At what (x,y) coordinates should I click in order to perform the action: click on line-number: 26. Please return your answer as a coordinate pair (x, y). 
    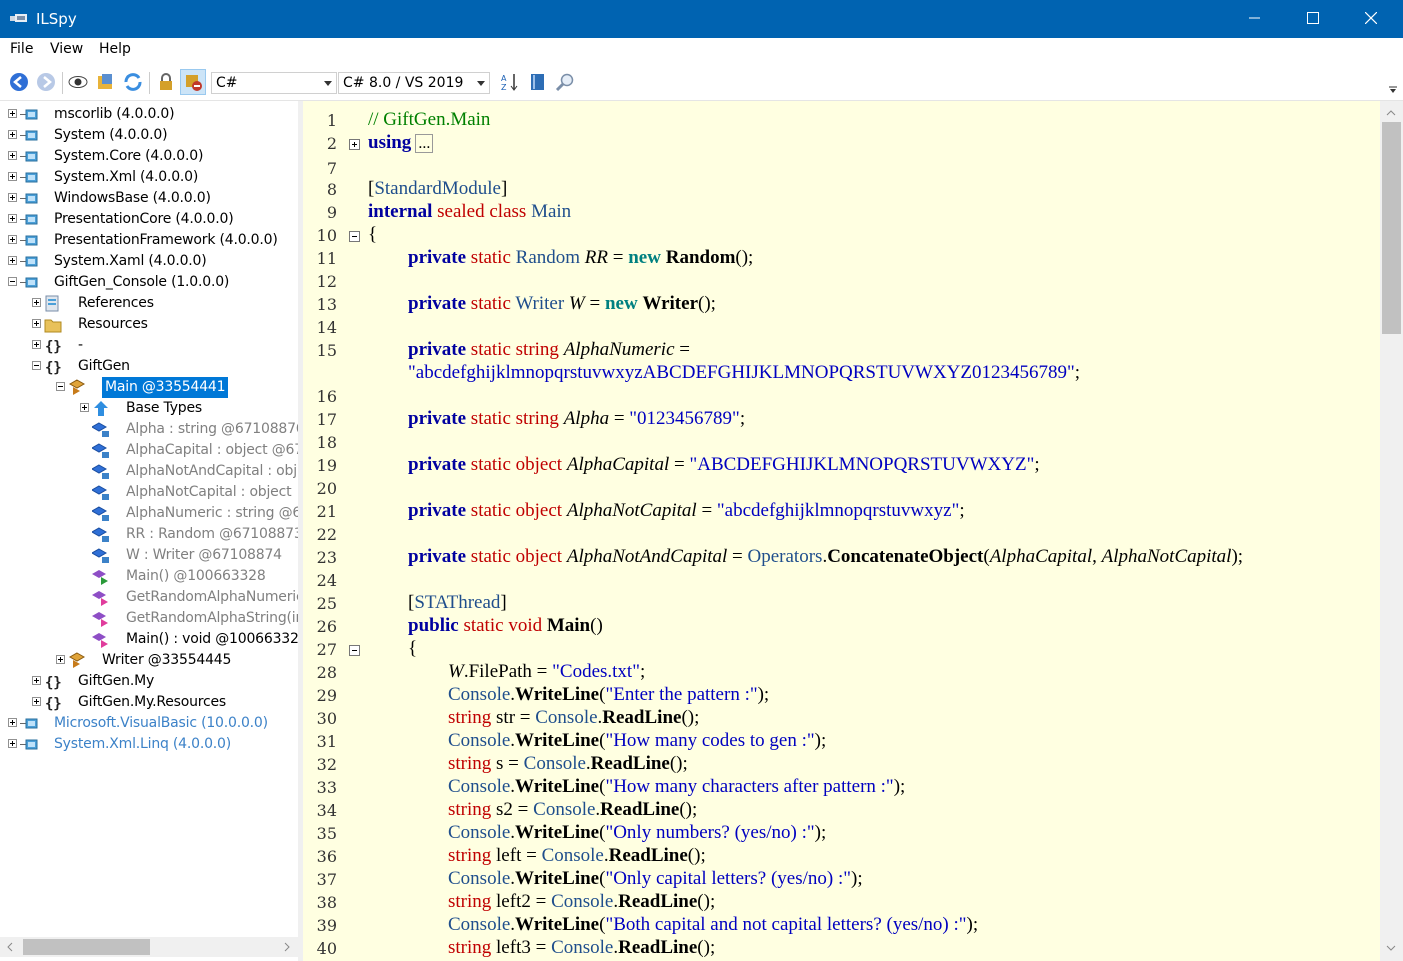
    Looking at the image, I should click on (326, 626).